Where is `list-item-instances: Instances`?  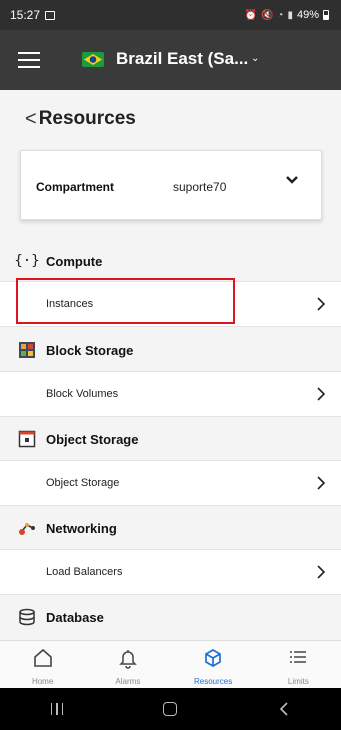
list-item-instances: Instances is located at coordinates (170, 304).